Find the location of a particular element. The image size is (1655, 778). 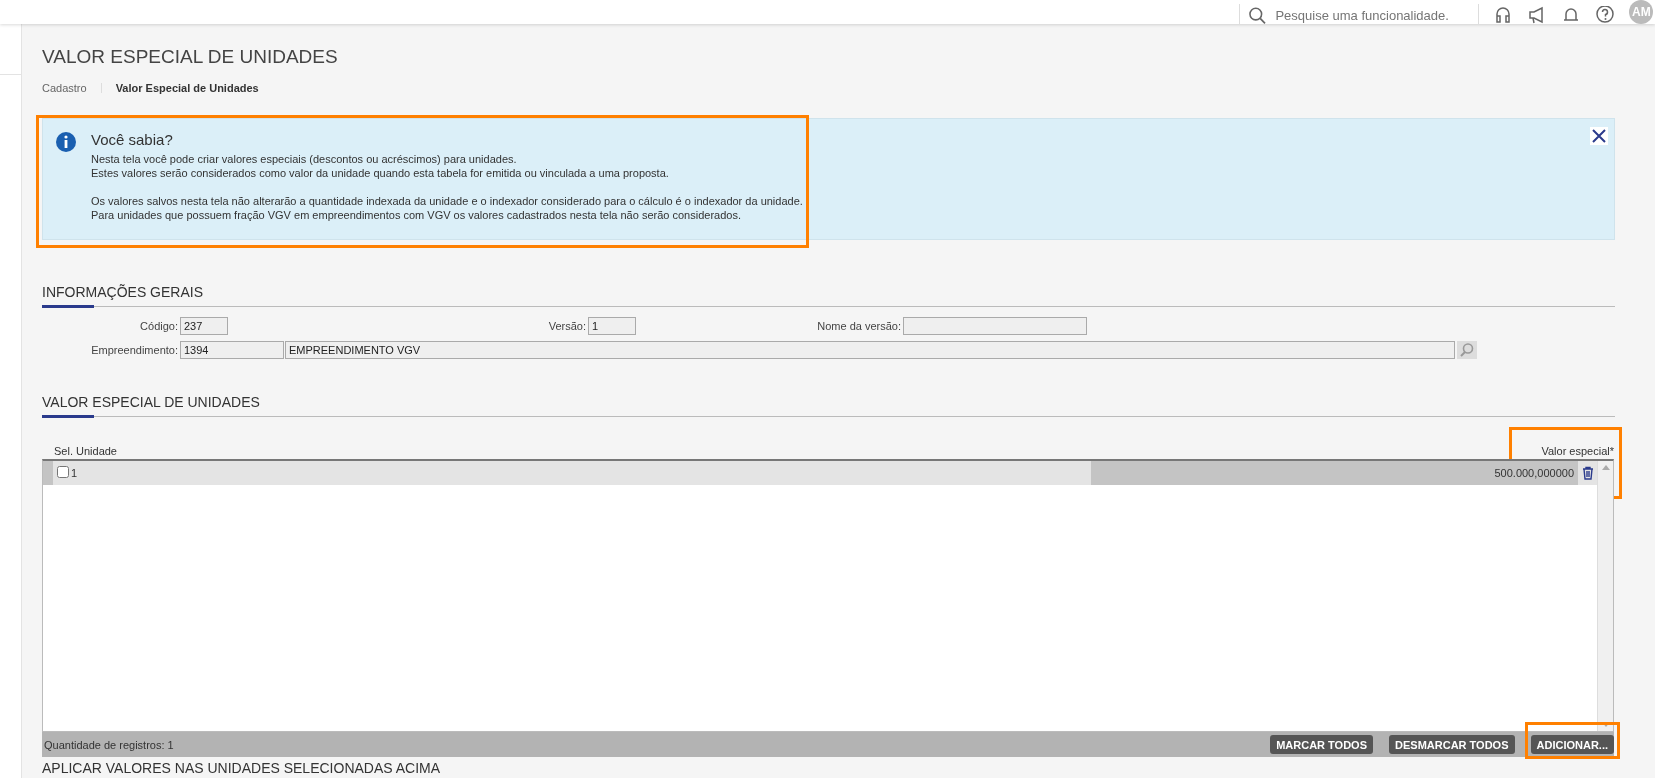

field-label: Nome da versão: is located at coordinates (858, 326).